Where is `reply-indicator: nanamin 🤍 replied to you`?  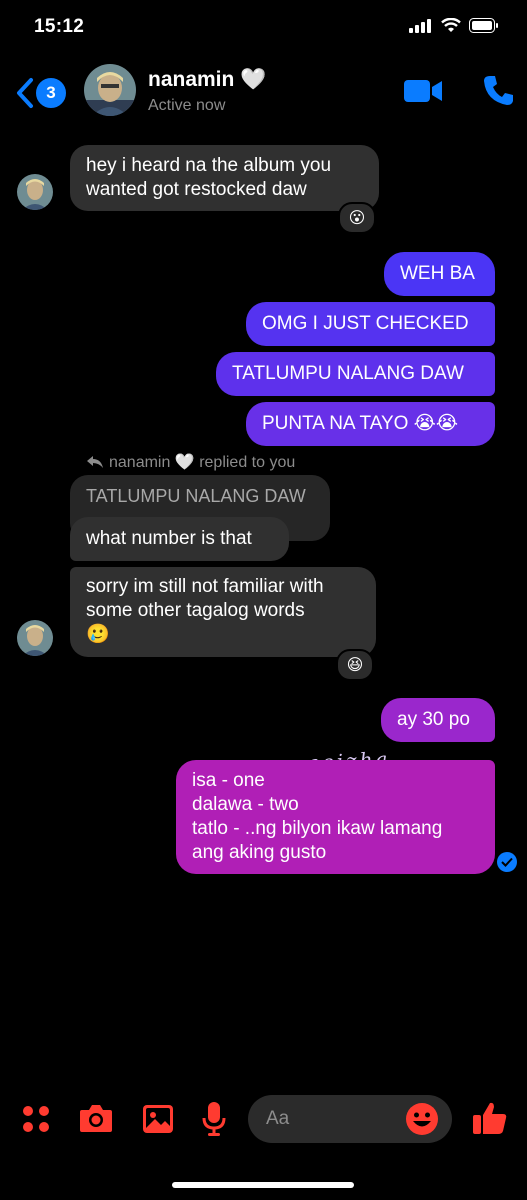 reply-indicator: nanamin 🤍 replied to you is located at coordinates (190, 462).